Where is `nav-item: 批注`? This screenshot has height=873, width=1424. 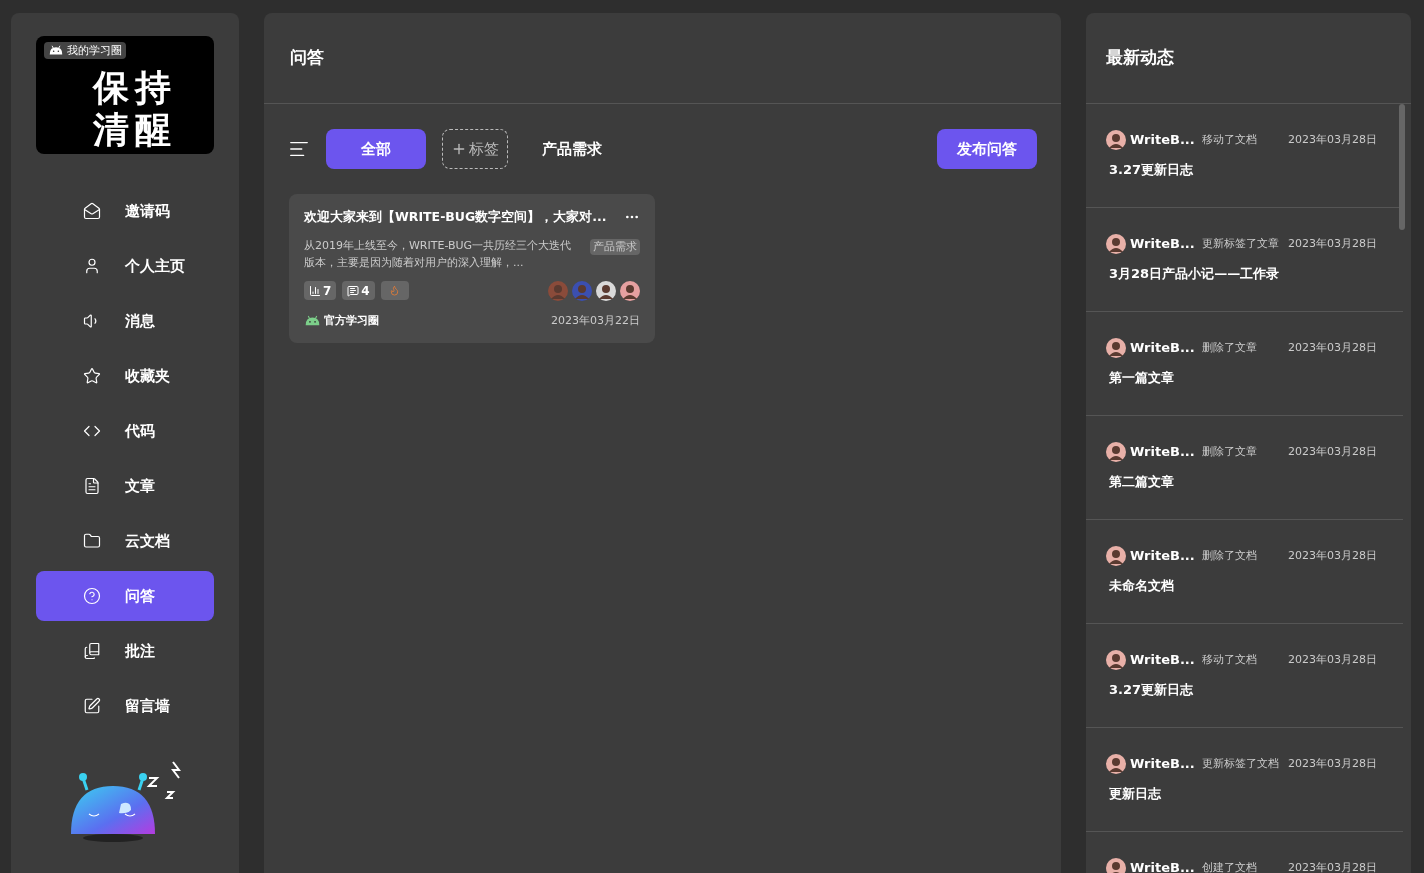
nav-item: 批注 is located at coordinates (125, 651).